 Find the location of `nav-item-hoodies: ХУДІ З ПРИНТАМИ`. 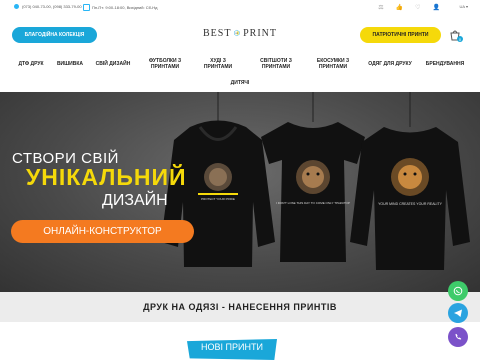

nav-item-hoodies: ХУДІ З ПРИНТАМИ is located at coordinates (218, 64).